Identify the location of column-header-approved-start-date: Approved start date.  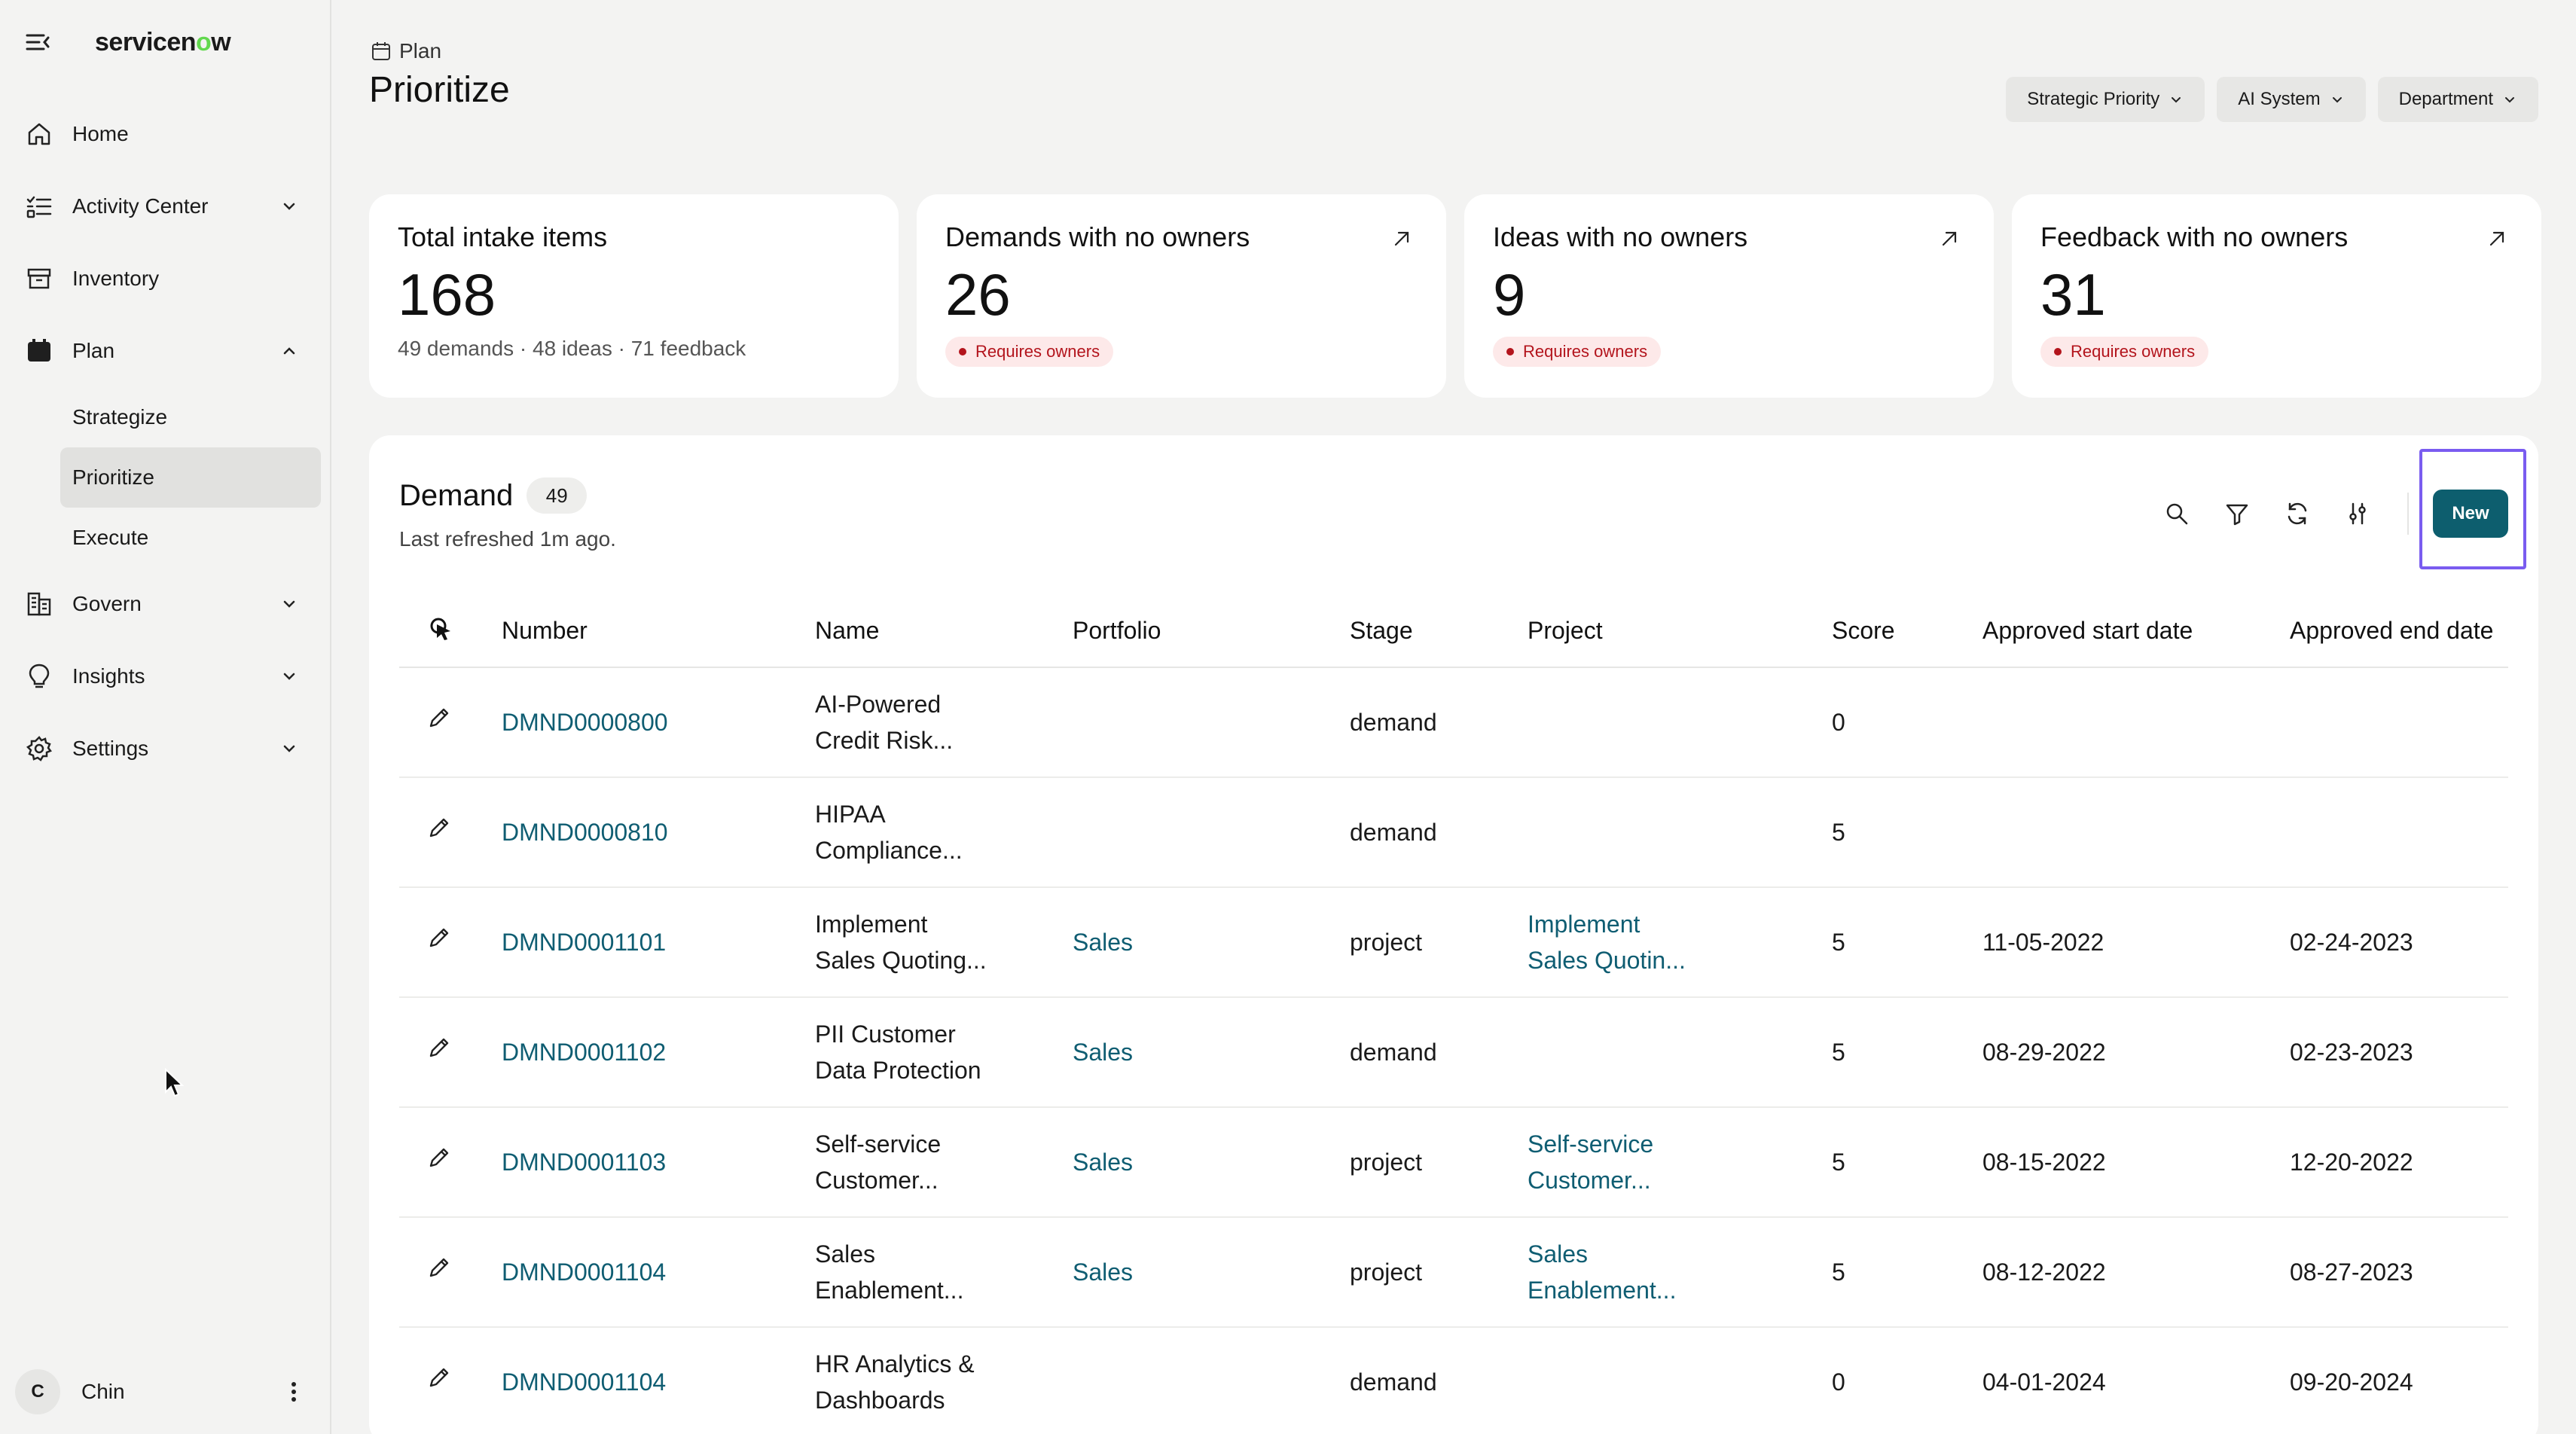
(2136, 631).